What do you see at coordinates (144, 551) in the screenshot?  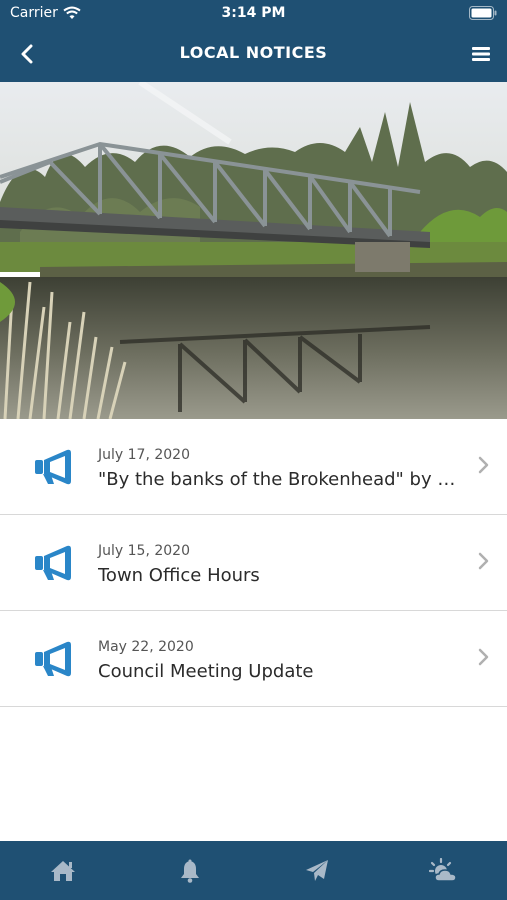 I see `notice-date: July 15, 2020` at bounding box center [144, 551].